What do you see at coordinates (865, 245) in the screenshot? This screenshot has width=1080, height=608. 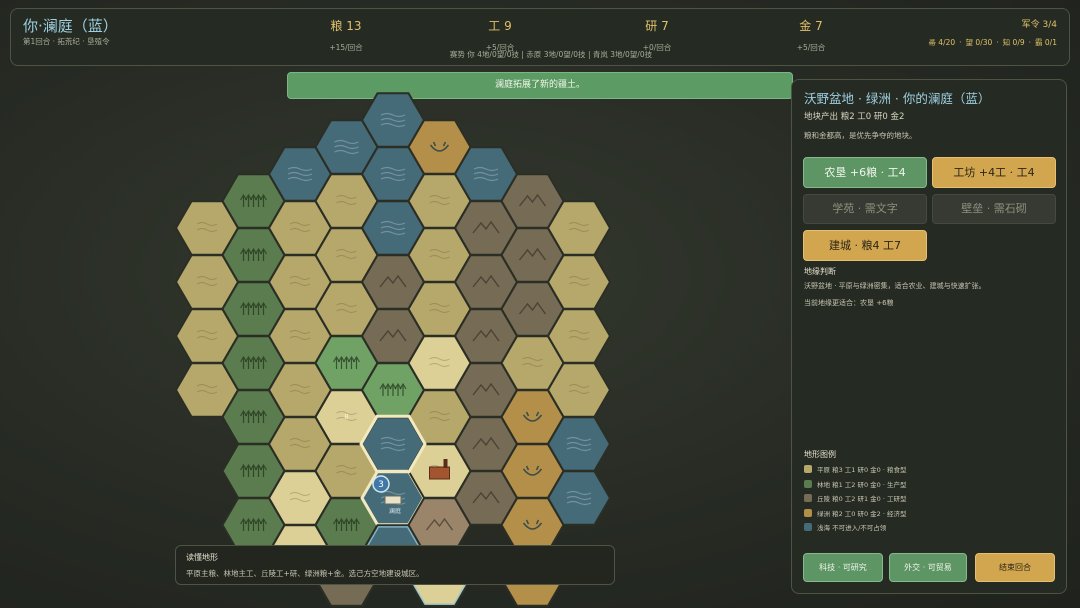 I see `build-city-button: 建城 · 粮4 工7` at bounding box center [865, 245].